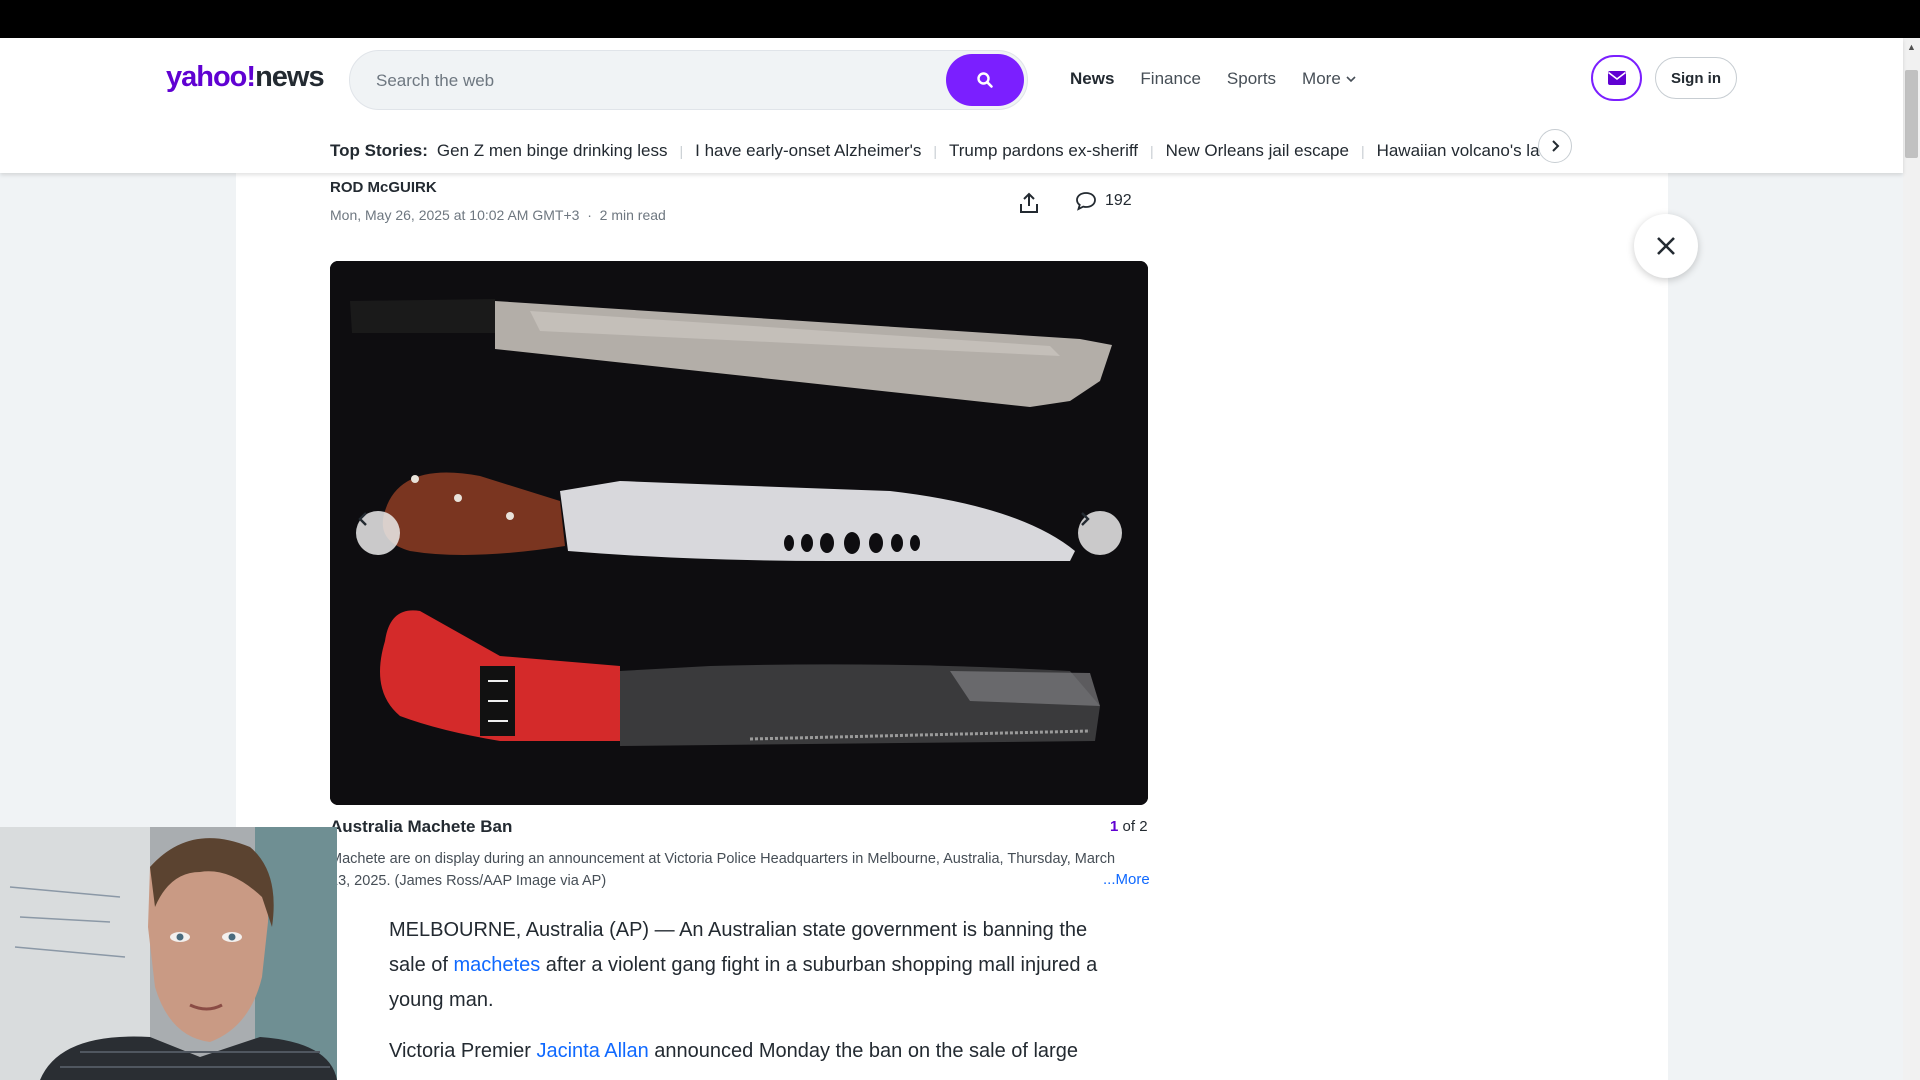 The image size is (1920, 1080). What do you see at coordinates (383, 187) in the screenshot?
I see `author-byline: ROD McGUIRK` at bounding box center [383, 187].